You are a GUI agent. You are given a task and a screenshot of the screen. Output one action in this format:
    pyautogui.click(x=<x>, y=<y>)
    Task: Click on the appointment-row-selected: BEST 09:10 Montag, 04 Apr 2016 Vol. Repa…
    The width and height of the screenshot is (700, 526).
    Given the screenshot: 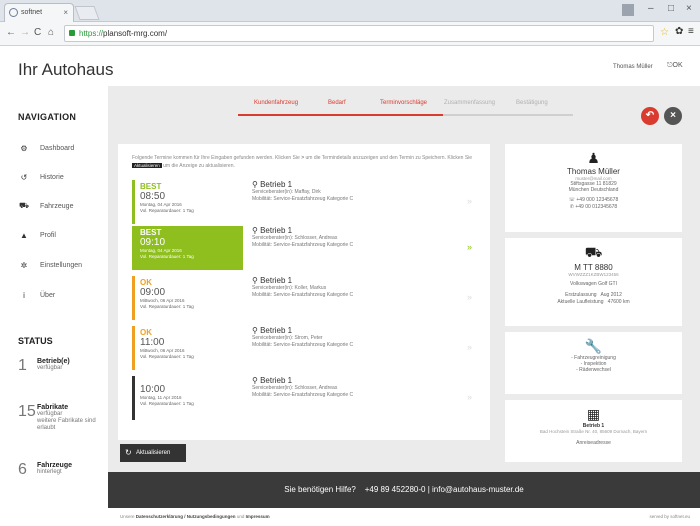 What is the action you would take?
    pyautogui.click(x=304, y=248)
    